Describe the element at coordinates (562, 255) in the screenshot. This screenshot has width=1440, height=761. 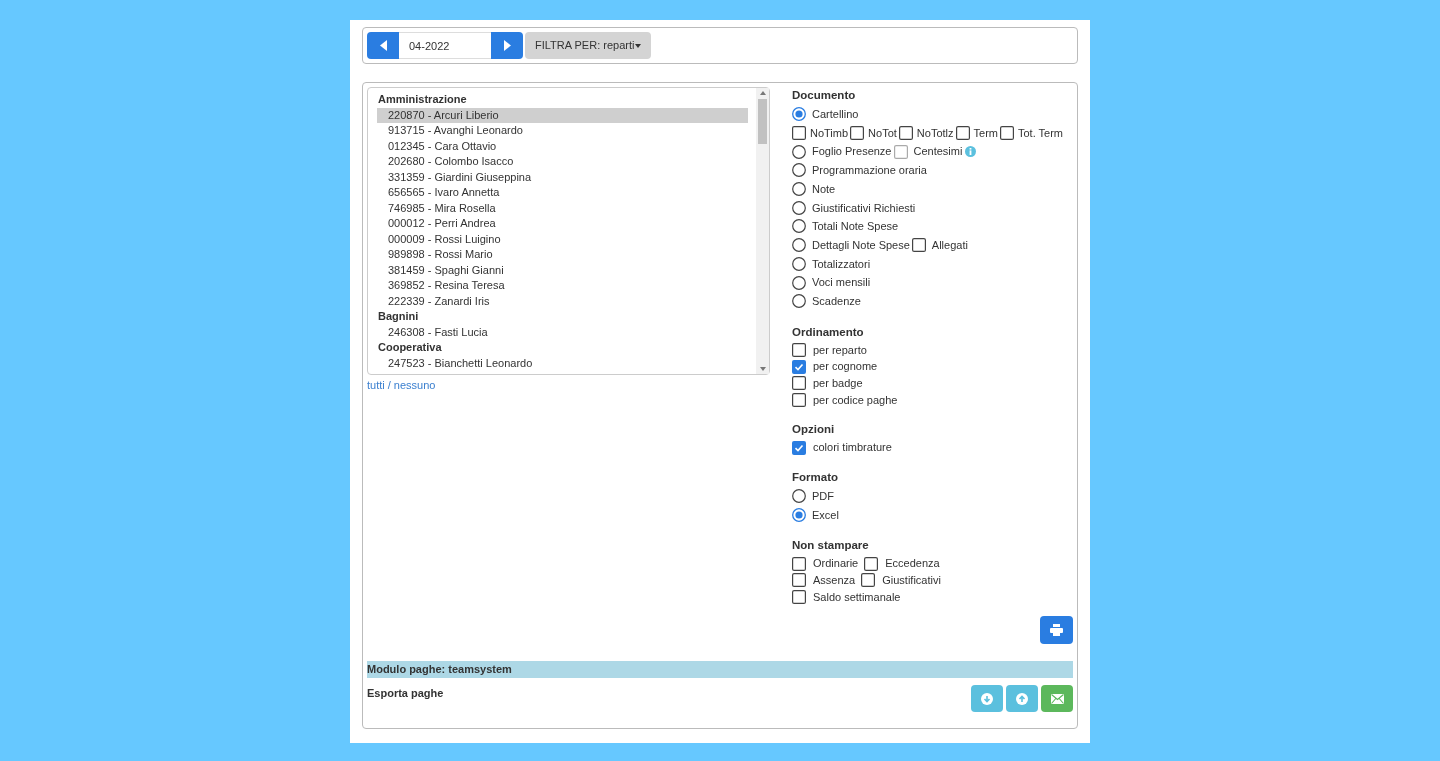
I see `employee-option: 989898 - Rossi Mario` at that location.